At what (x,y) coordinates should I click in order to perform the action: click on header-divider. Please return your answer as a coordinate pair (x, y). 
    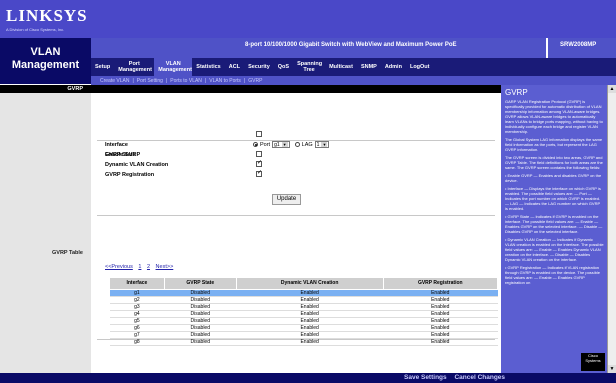
    Looking at the image, I should click on (547, 48).